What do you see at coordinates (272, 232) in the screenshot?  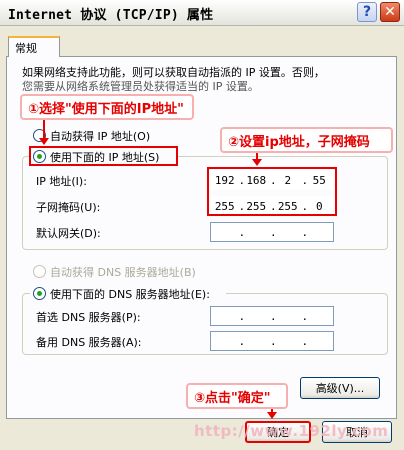 I see `default-gateway-input: . . .` at bounding box center [272, 232].